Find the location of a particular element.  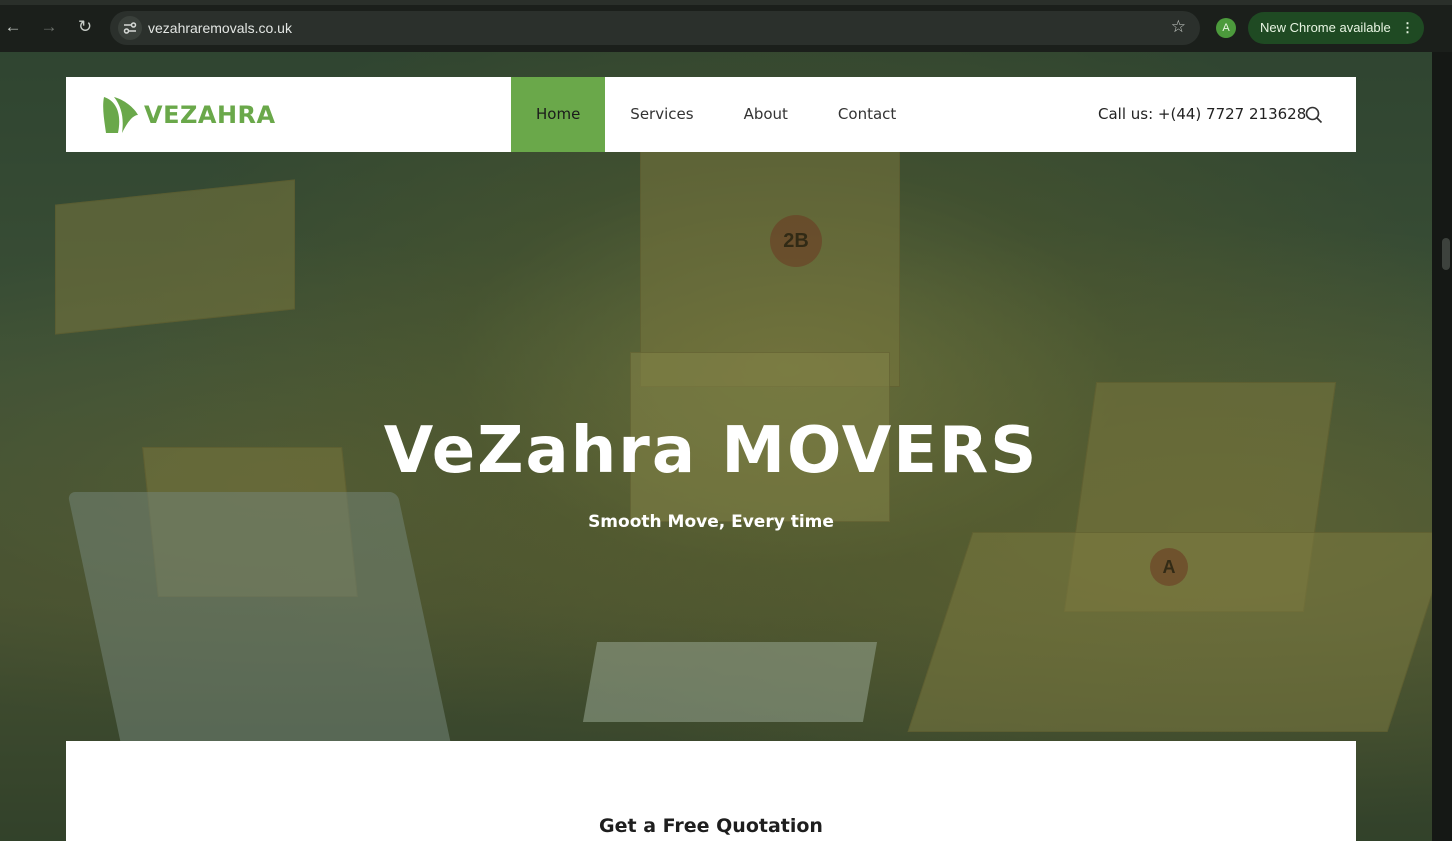

reload-button: ↻ is located at coordinates (85, 27).